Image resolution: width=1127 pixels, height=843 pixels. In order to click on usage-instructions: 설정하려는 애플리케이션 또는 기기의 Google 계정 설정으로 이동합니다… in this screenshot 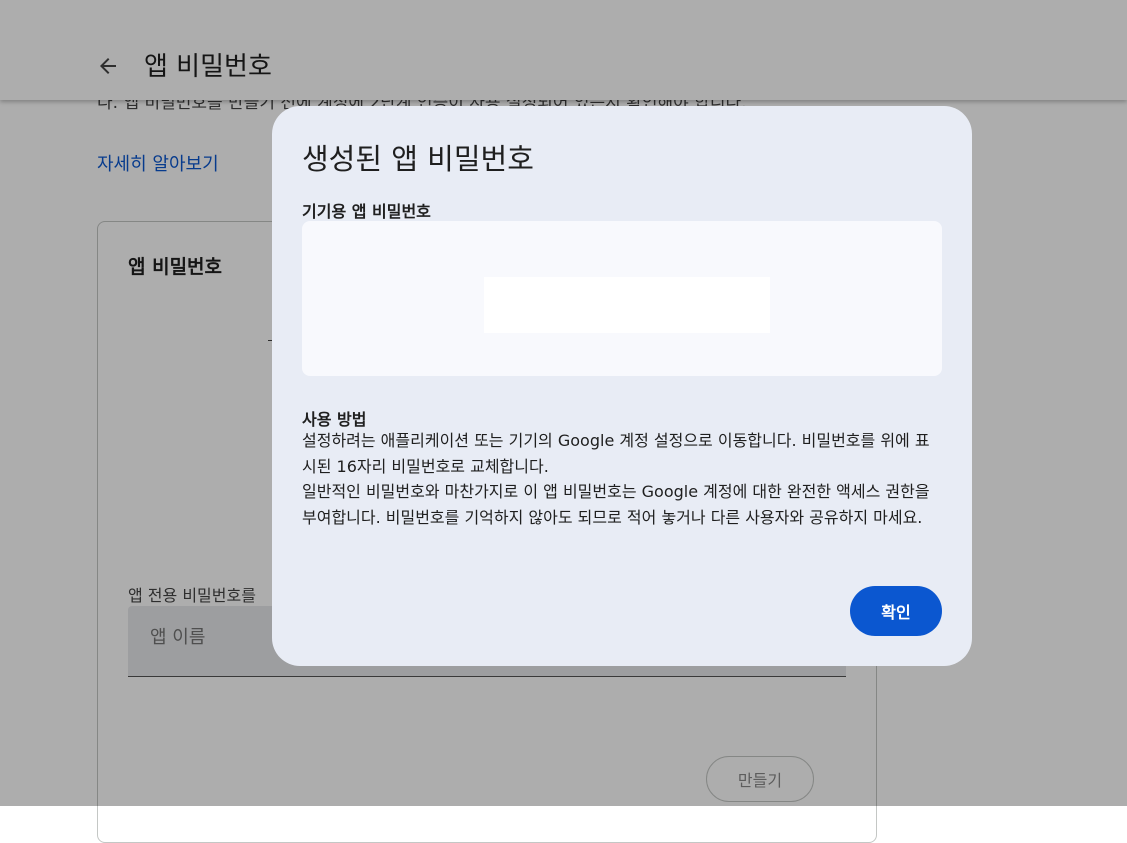, I will do `click(623, 479)`.